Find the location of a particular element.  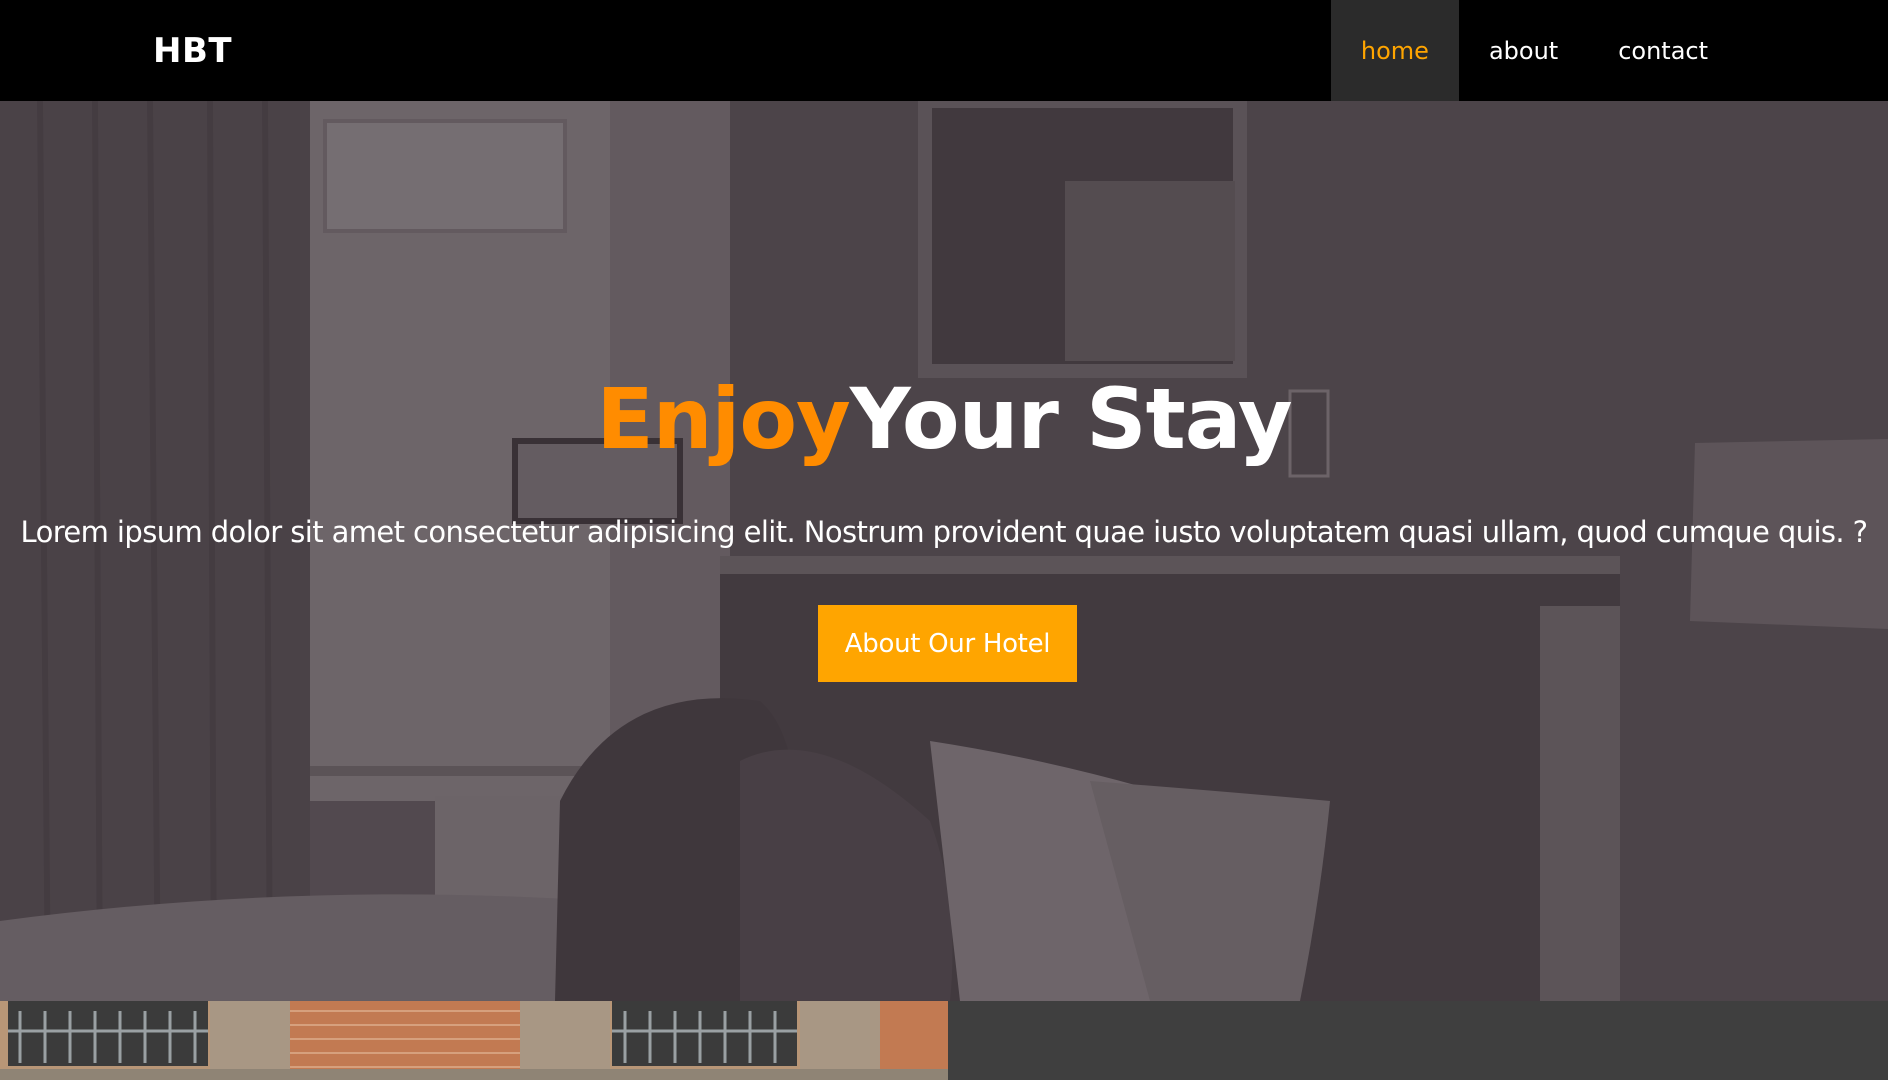

building-facade-image is located at coordinates (474, 1040).